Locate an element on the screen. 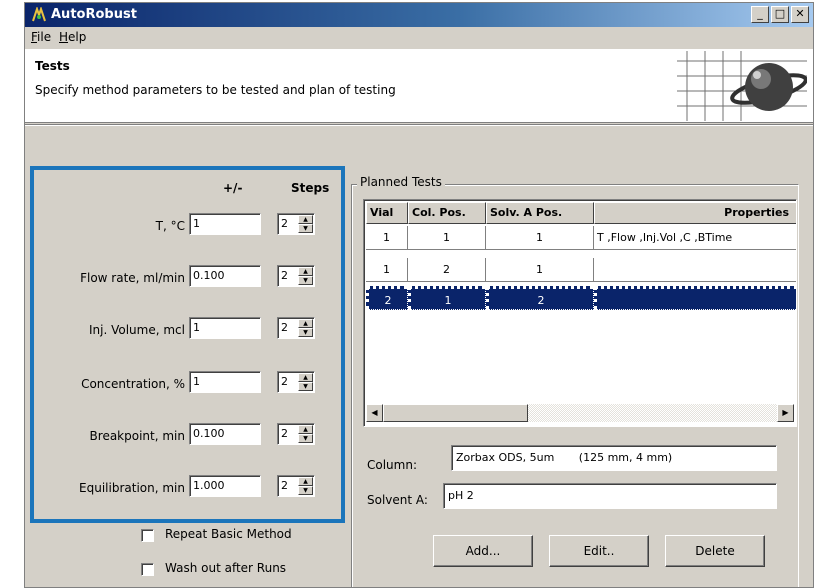 The height and width of the screenshot is (588, 820). column-label: Column: is located at coordinates (392, 465).